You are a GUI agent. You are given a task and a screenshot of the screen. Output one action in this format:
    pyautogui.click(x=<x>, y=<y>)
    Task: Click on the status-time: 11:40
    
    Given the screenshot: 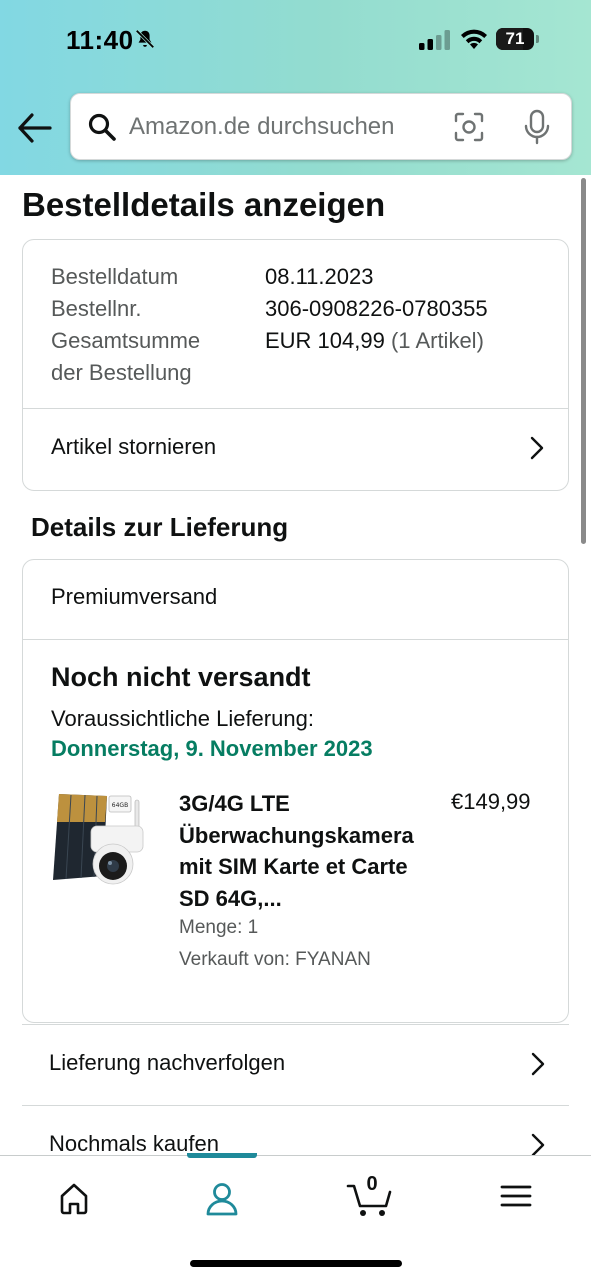 What is the action you would take?
    pyautogui.click(x=100, y=40)
    